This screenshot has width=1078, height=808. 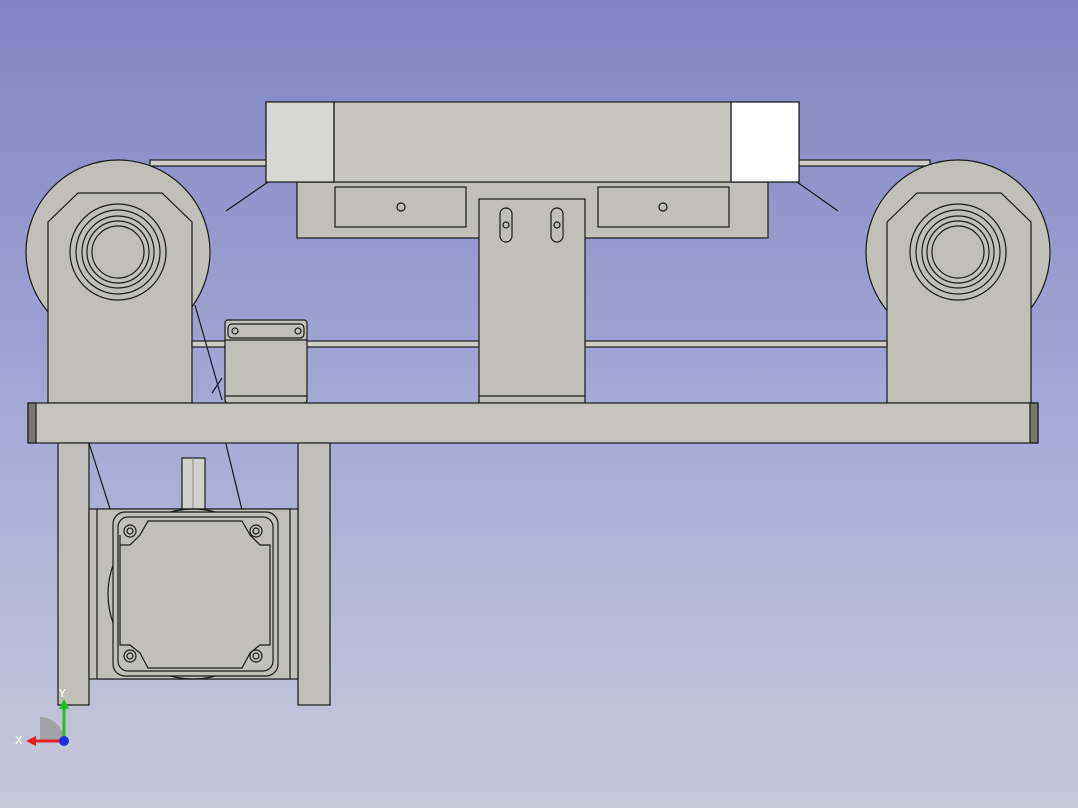 What do you see at coordinates (958, 281) in the screenshot?
I see `right-pulley` at bounding box center [958, 281].